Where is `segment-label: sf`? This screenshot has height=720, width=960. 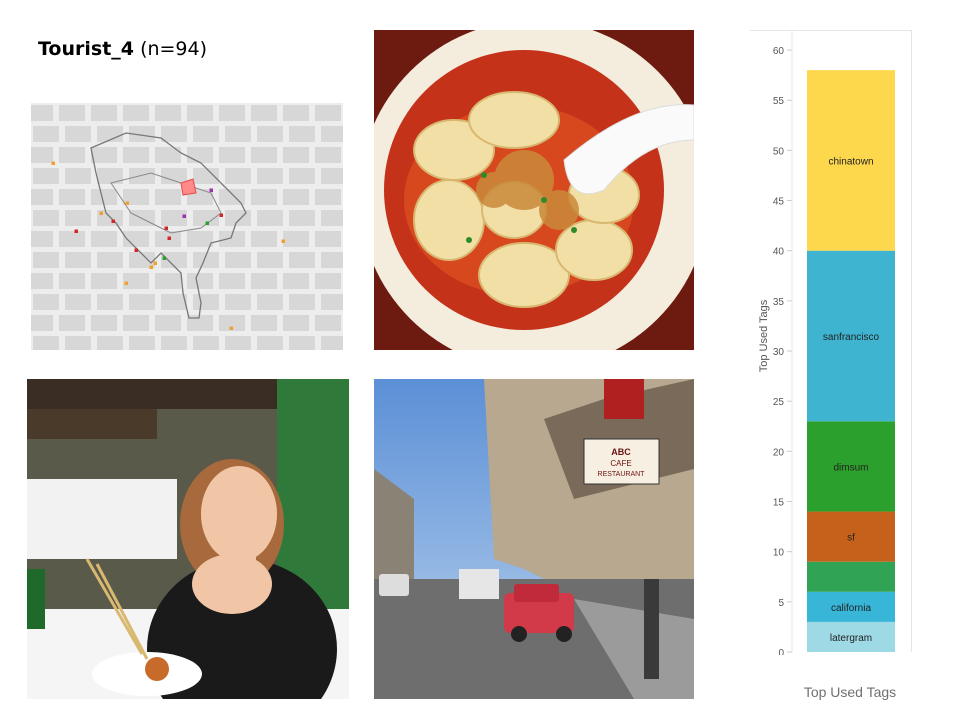
segment-label: sf is located at coordinates (851, 538).